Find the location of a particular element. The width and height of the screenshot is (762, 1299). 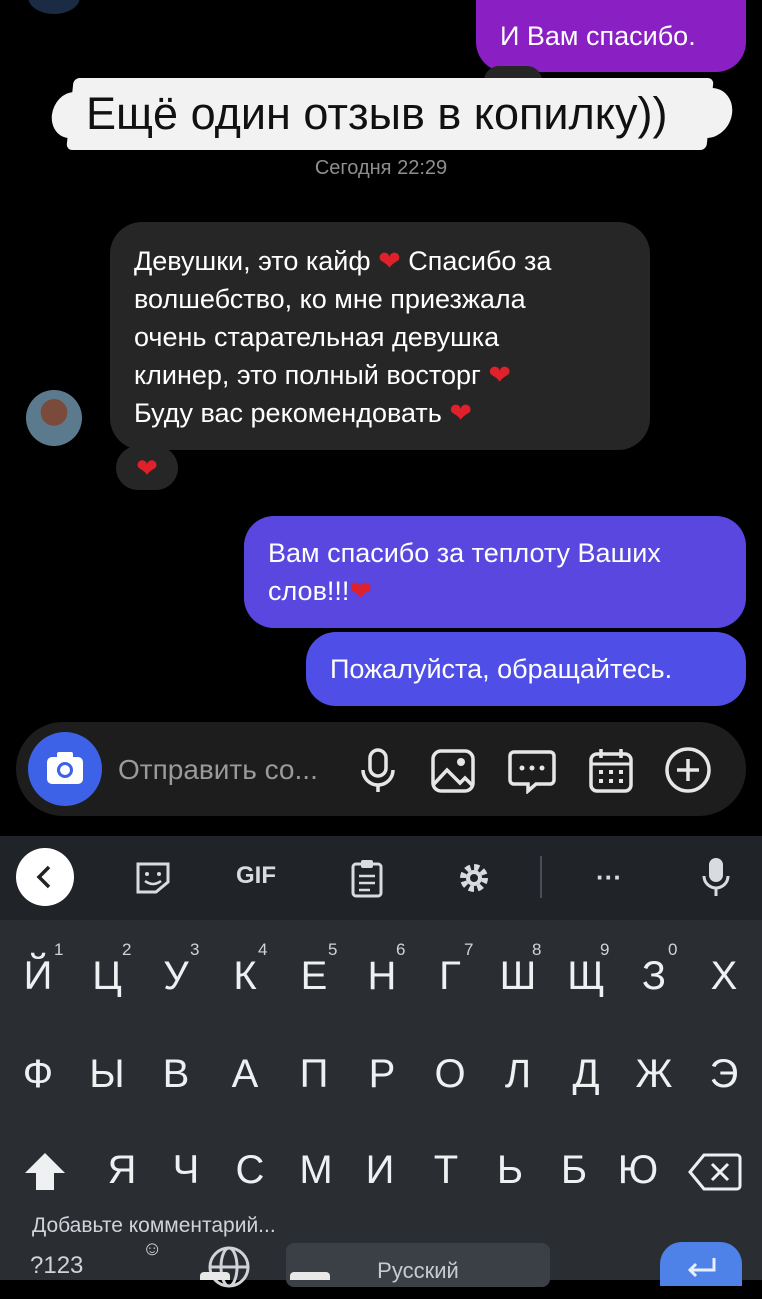

emoji-sticker-icon is located at coordinates (153, 878).